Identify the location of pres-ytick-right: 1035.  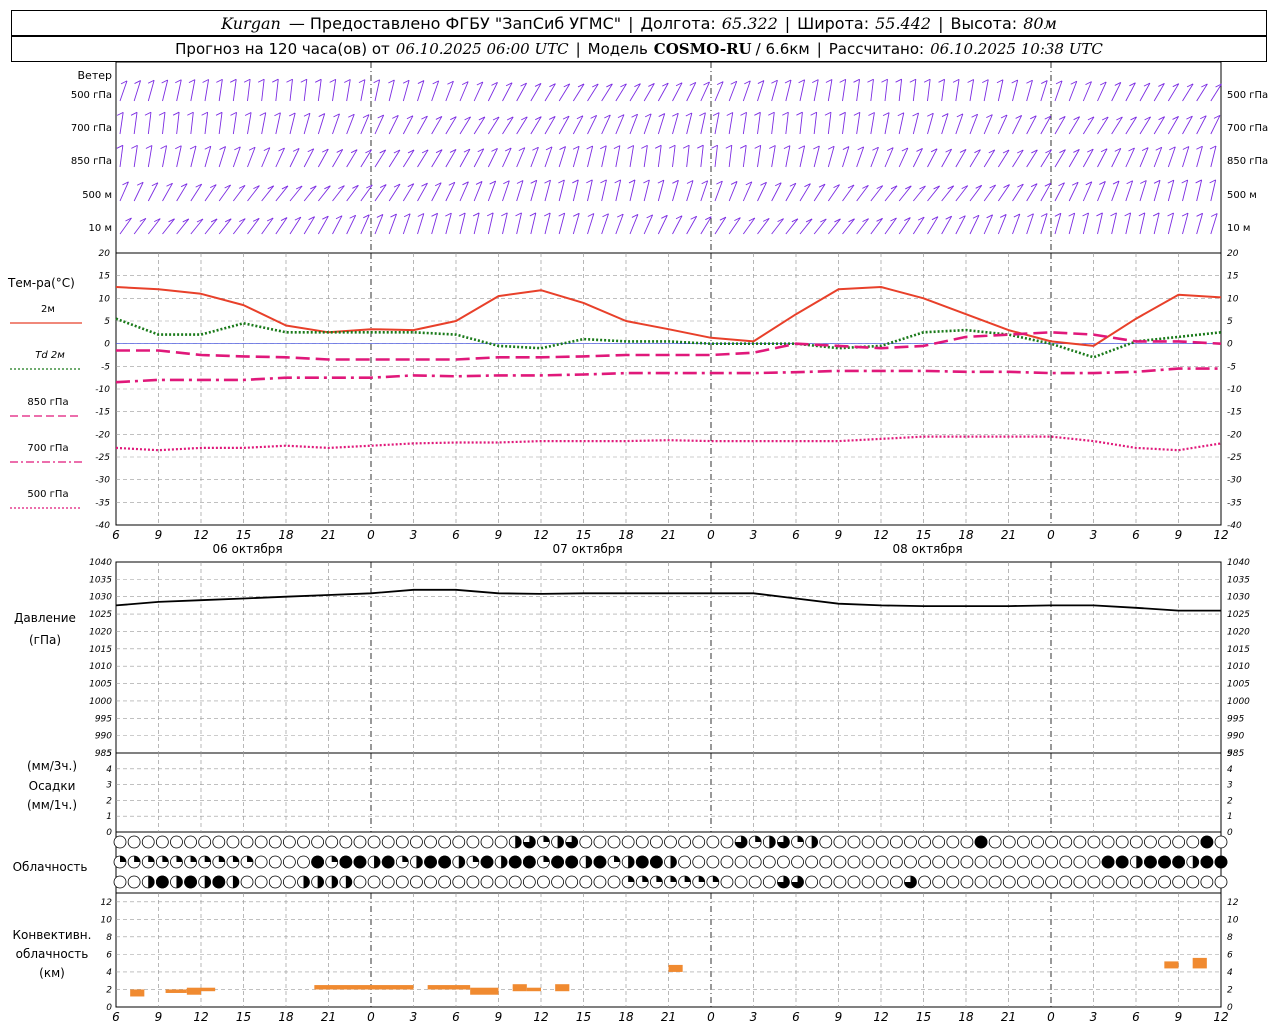
(1238, 580).